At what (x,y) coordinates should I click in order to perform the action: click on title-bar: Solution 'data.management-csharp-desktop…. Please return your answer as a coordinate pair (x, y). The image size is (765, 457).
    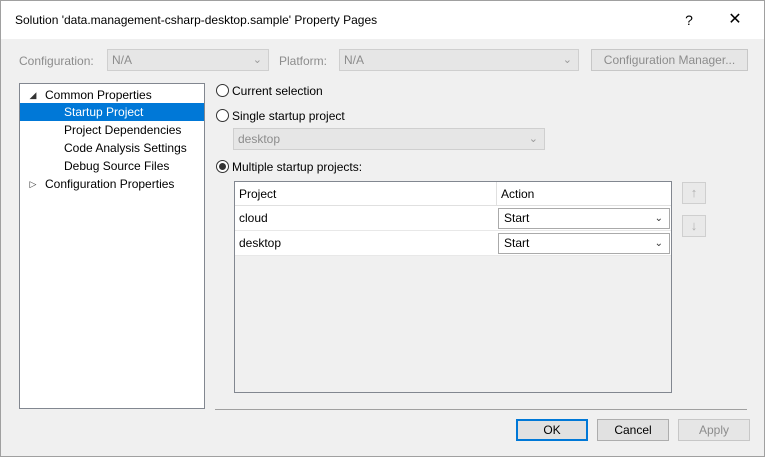
    Looking at the image, I should click on (382, 20).